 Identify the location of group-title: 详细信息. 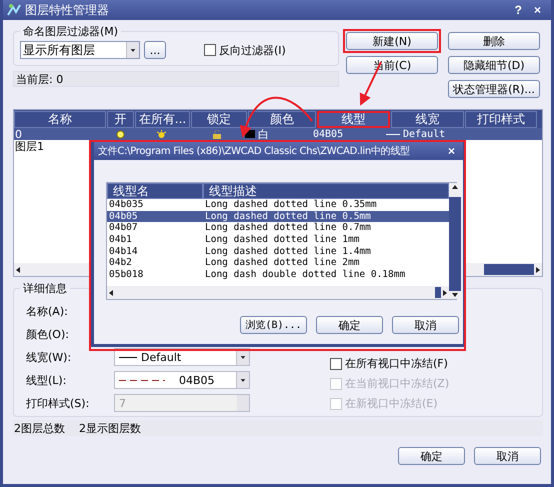
(45, 288).